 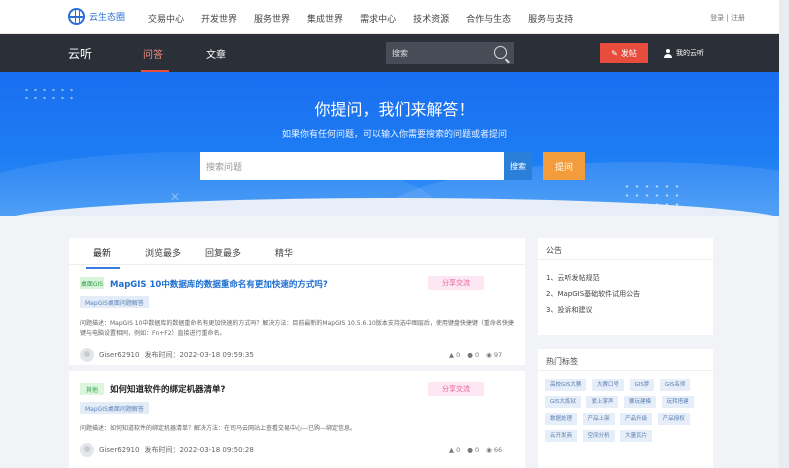 What do you see at coordinates (488, 18) in the screenshot?
I see `nav-item-ecosystem: 合作与生态` at bounding box center [488, 18].